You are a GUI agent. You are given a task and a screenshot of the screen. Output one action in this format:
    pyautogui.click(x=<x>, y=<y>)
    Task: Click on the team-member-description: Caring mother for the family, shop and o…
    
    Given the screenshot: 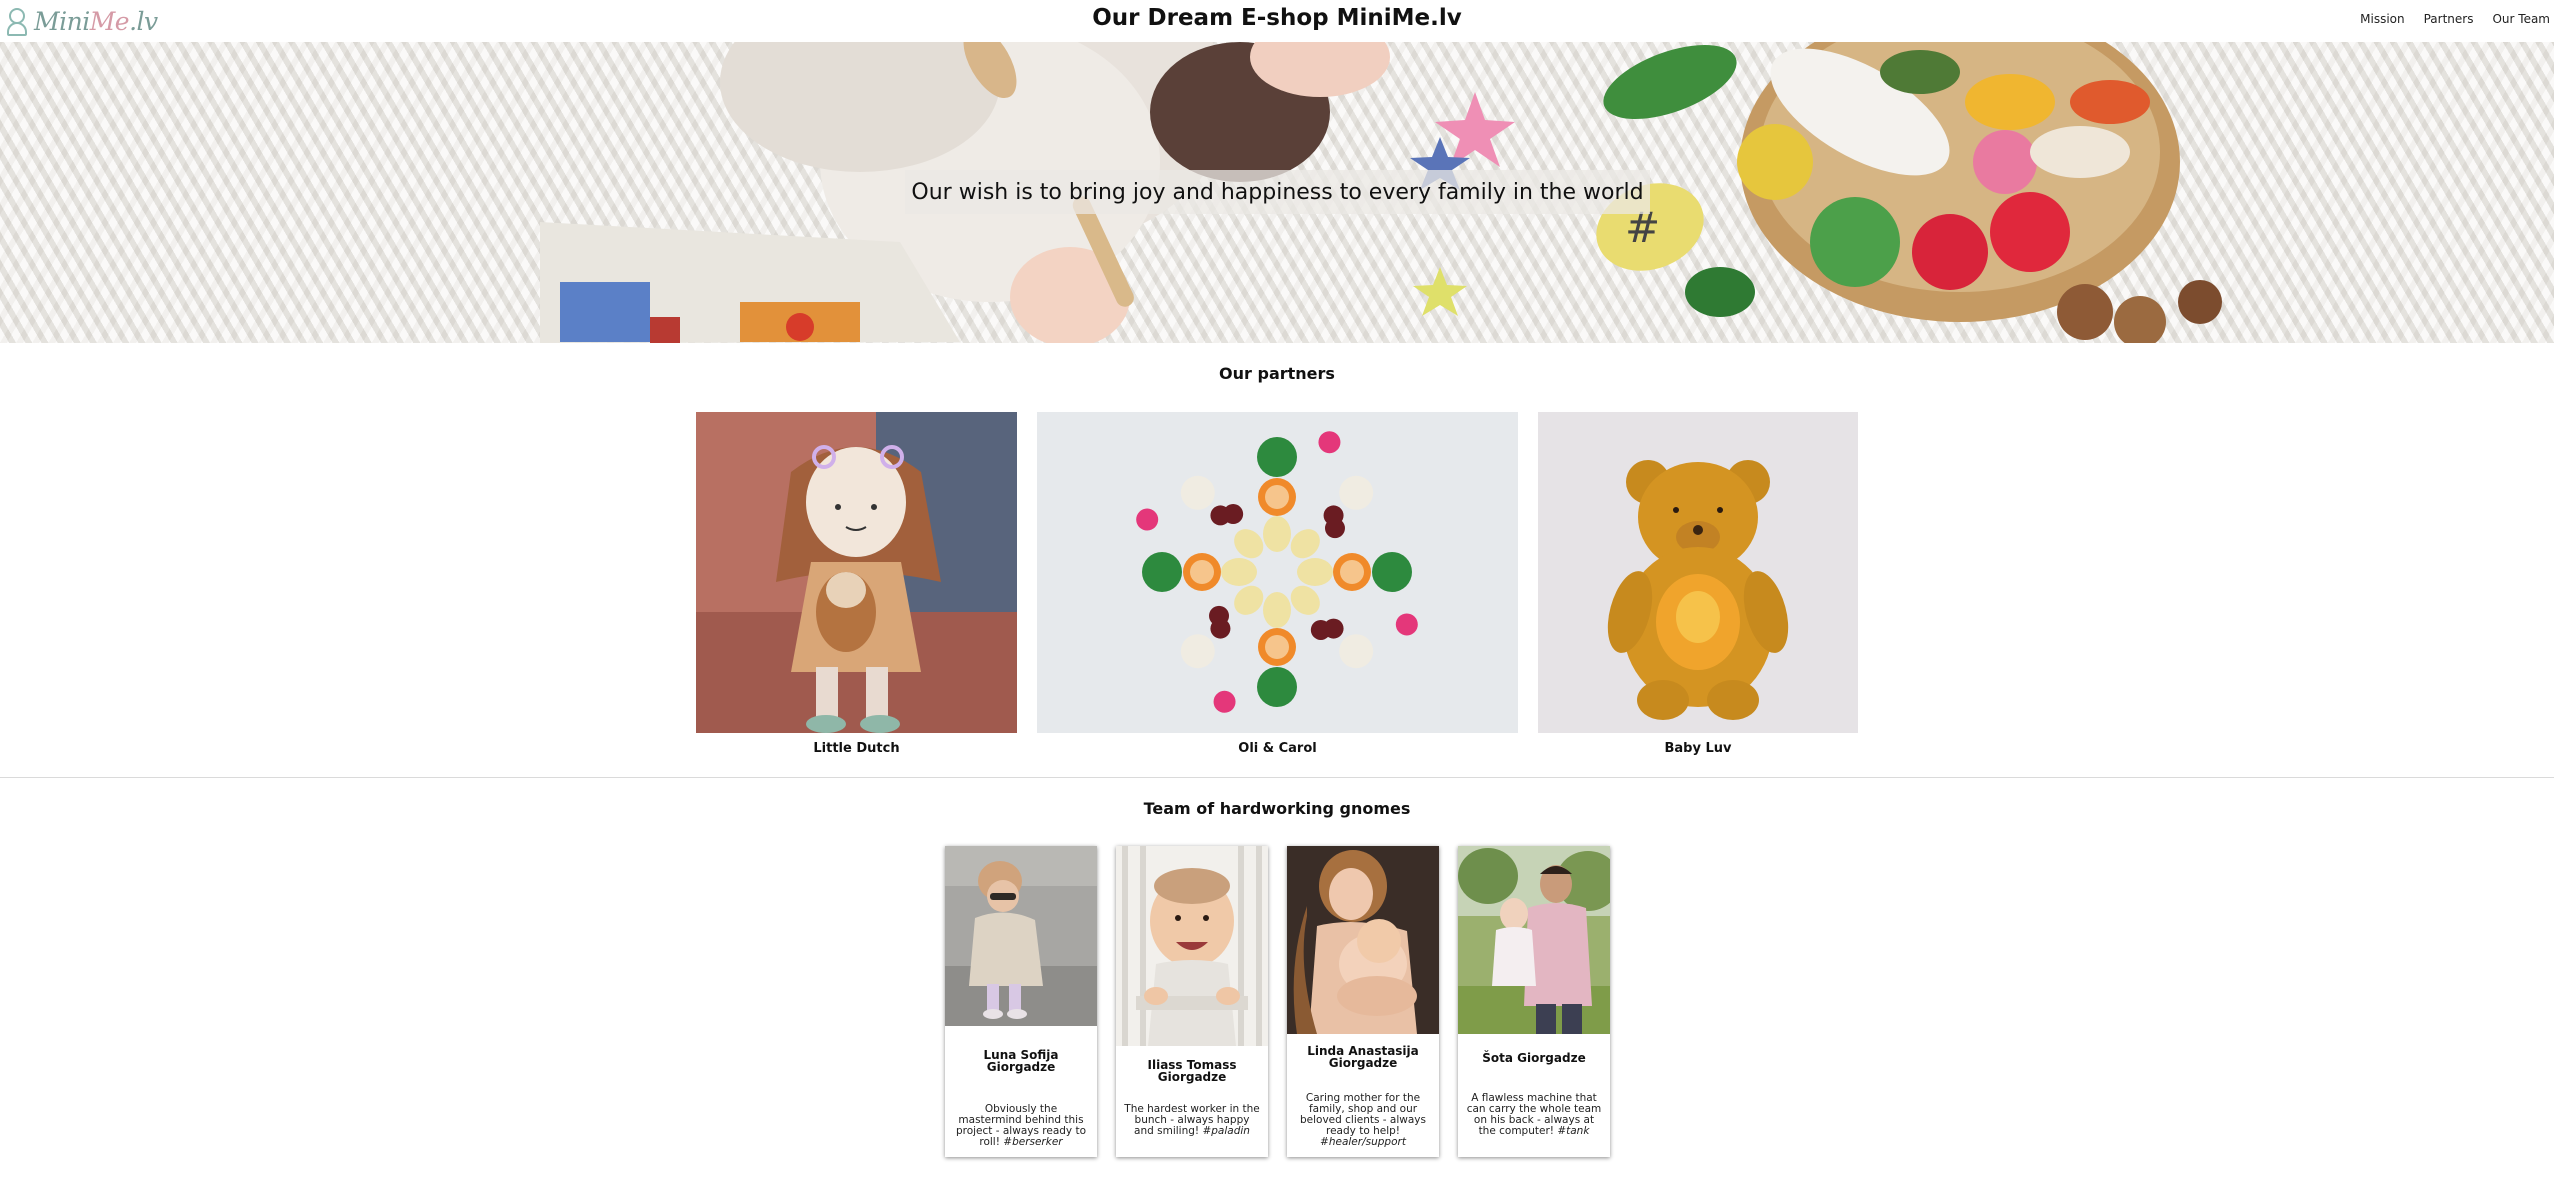 What is the action you would take?
    pyautogui.click(x=1363, y=1120)
    